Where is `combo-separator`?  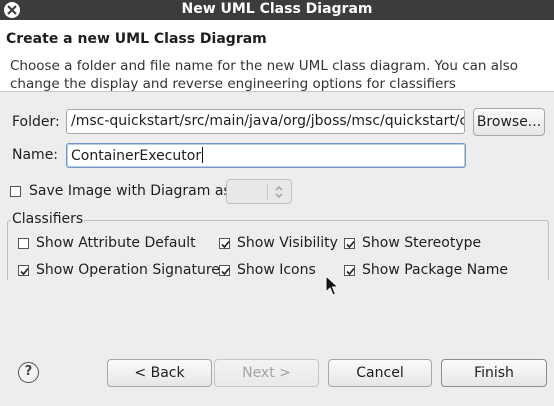
combo-separator is located at coordinates (267, 192).